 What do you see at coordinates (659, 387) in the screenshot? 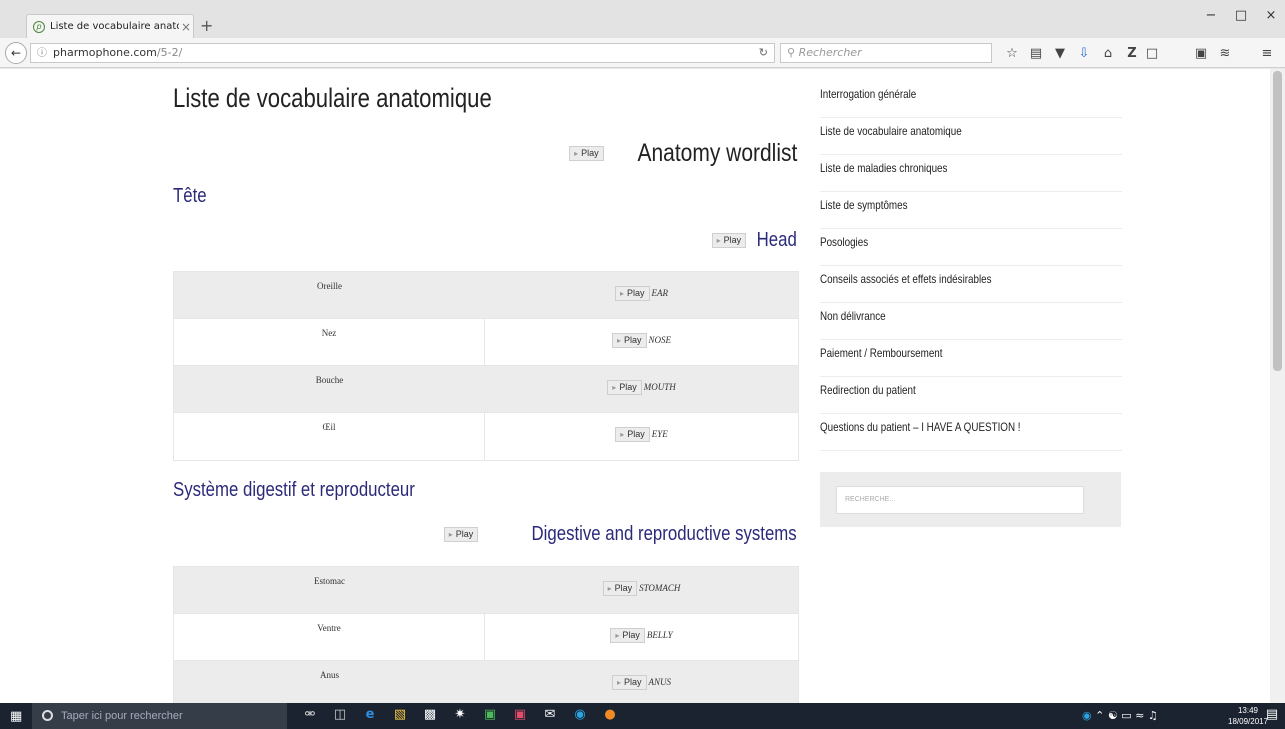
I see `english-word: MOUTH` at bounding box center [659, 387].